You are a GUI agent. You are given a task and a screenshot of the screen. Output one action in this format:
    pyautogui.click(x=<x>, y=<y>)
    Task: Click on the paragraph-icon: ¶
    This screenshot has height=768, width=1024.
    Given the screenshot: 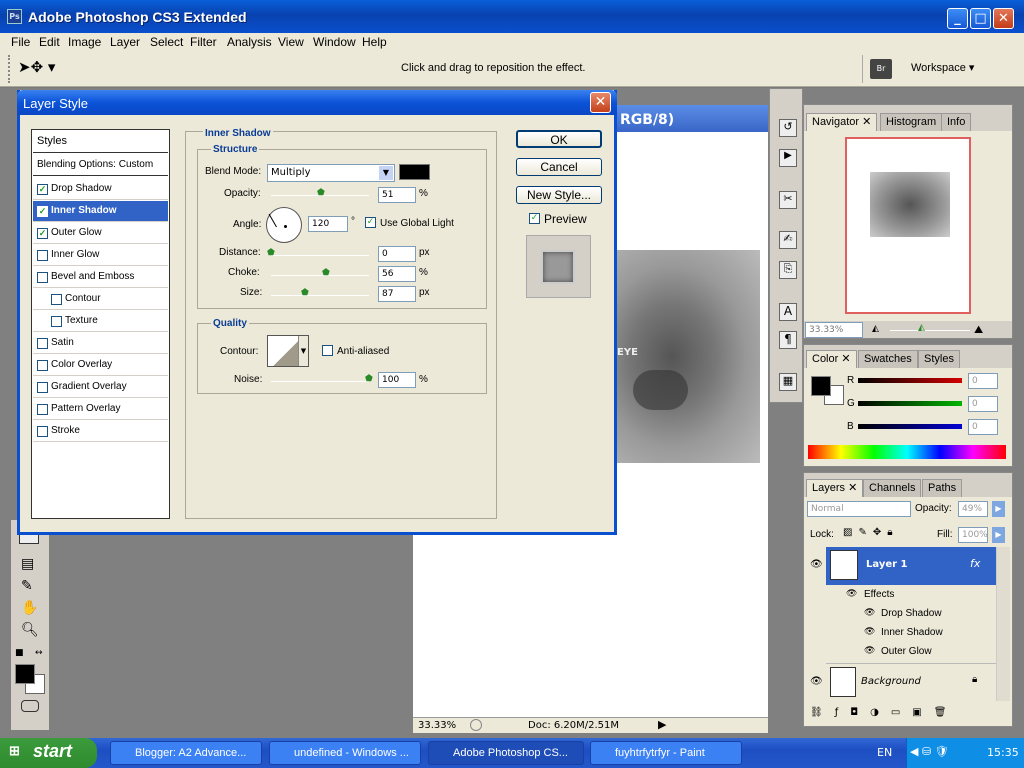 What is the action you would take?
    pyautogui.click(x=788, y=340)
    